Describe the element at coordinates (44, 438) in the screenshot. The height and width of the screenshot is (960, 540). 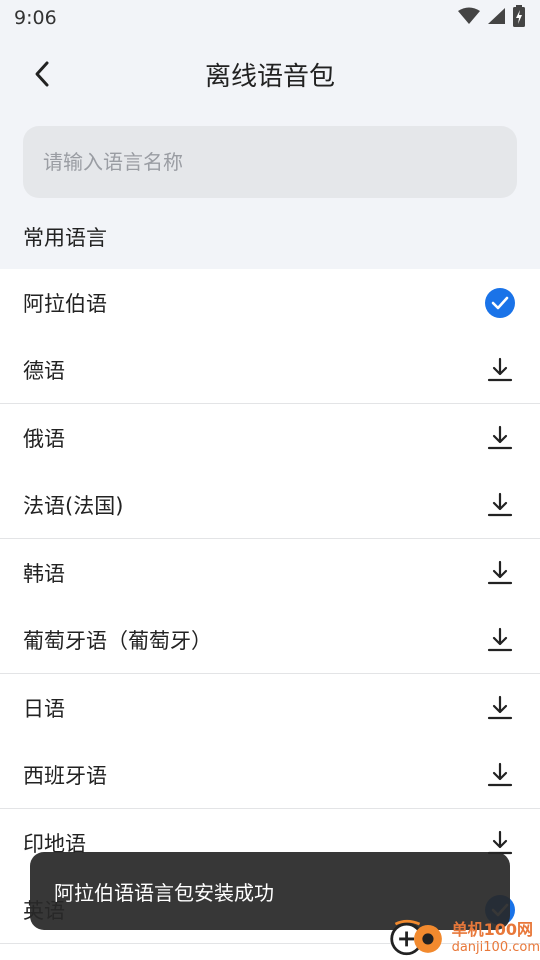
I see `language-label: 俄语` at that location.